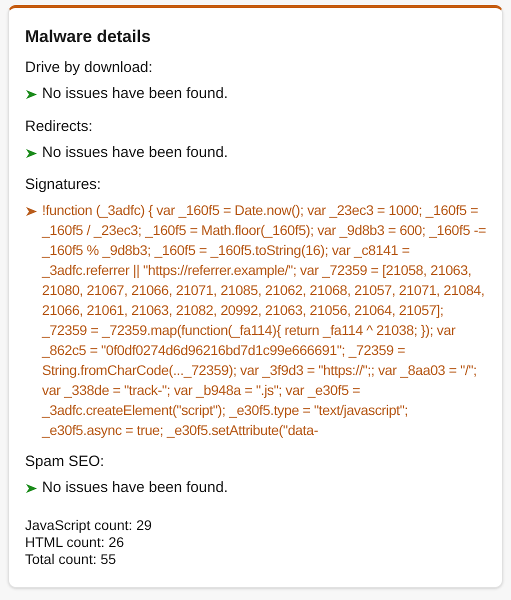 The height and width of the screenshot is (600, 511). I want to click on section-heading: Redirects:, so click(59, 126).